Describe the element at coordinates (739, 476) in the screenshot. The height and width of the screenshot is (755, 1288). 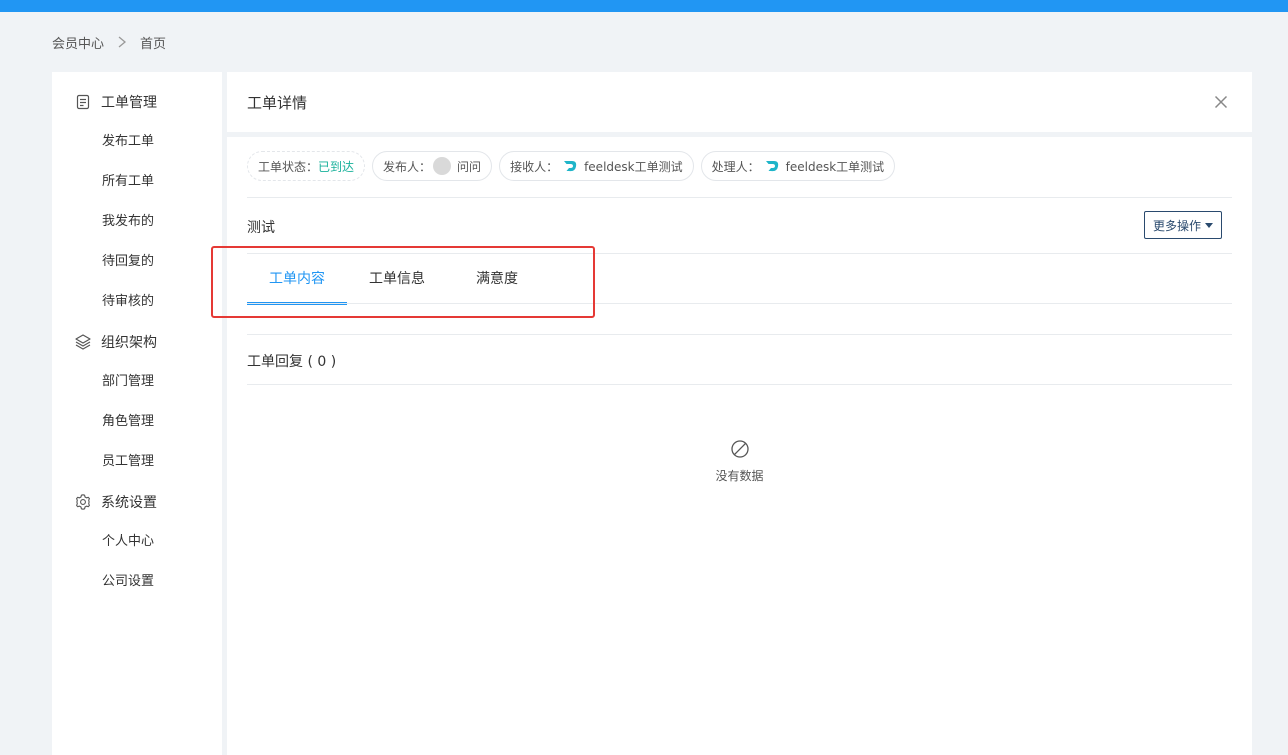
I see `empty-text: 没有数据` at that location.